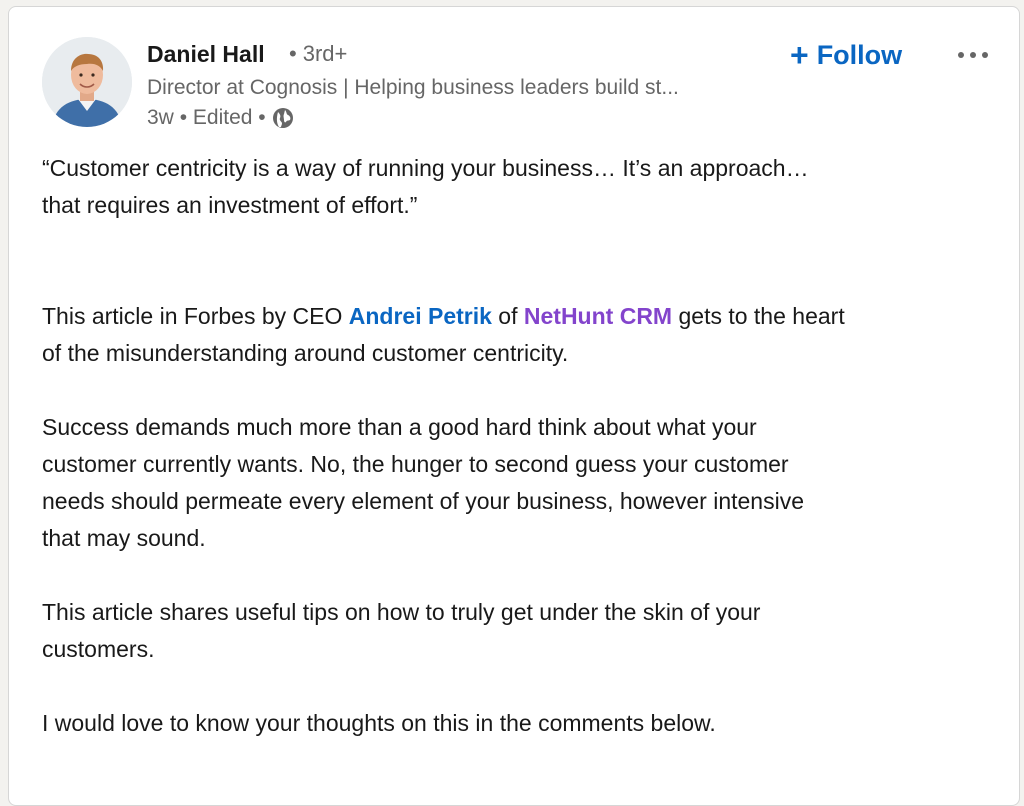  I want to click on post-meta: 3w • Edited •, so click(220, 118).